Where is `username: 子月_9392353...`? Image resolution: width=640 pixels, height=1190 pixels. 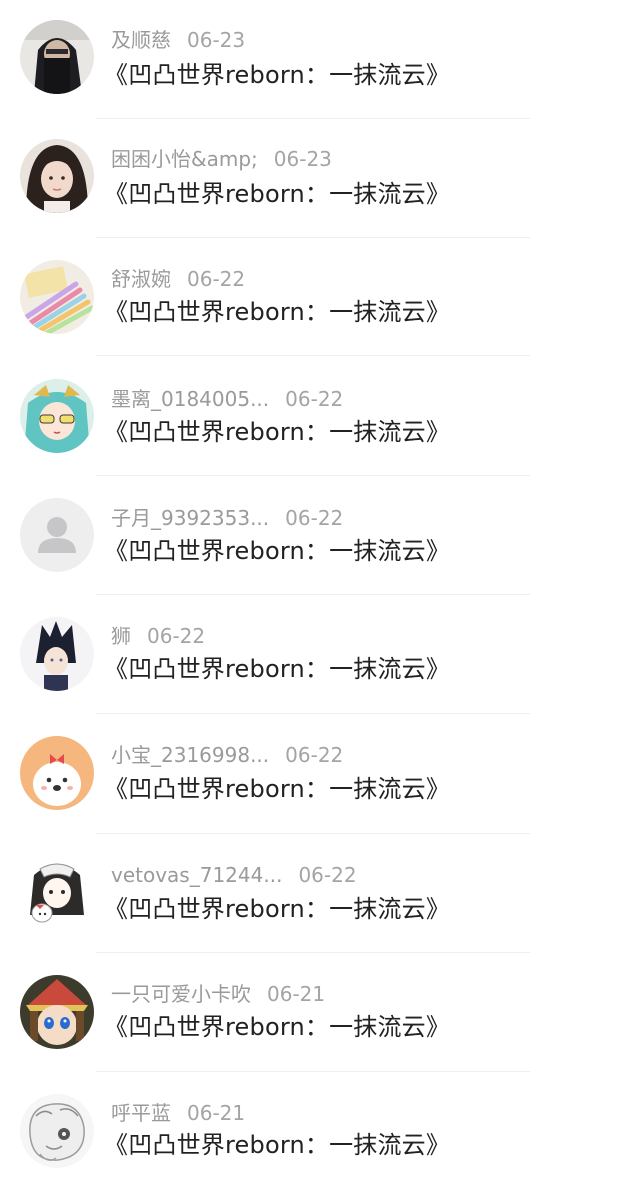
username: 子月_9392353... is located at coordinates (190, 518).